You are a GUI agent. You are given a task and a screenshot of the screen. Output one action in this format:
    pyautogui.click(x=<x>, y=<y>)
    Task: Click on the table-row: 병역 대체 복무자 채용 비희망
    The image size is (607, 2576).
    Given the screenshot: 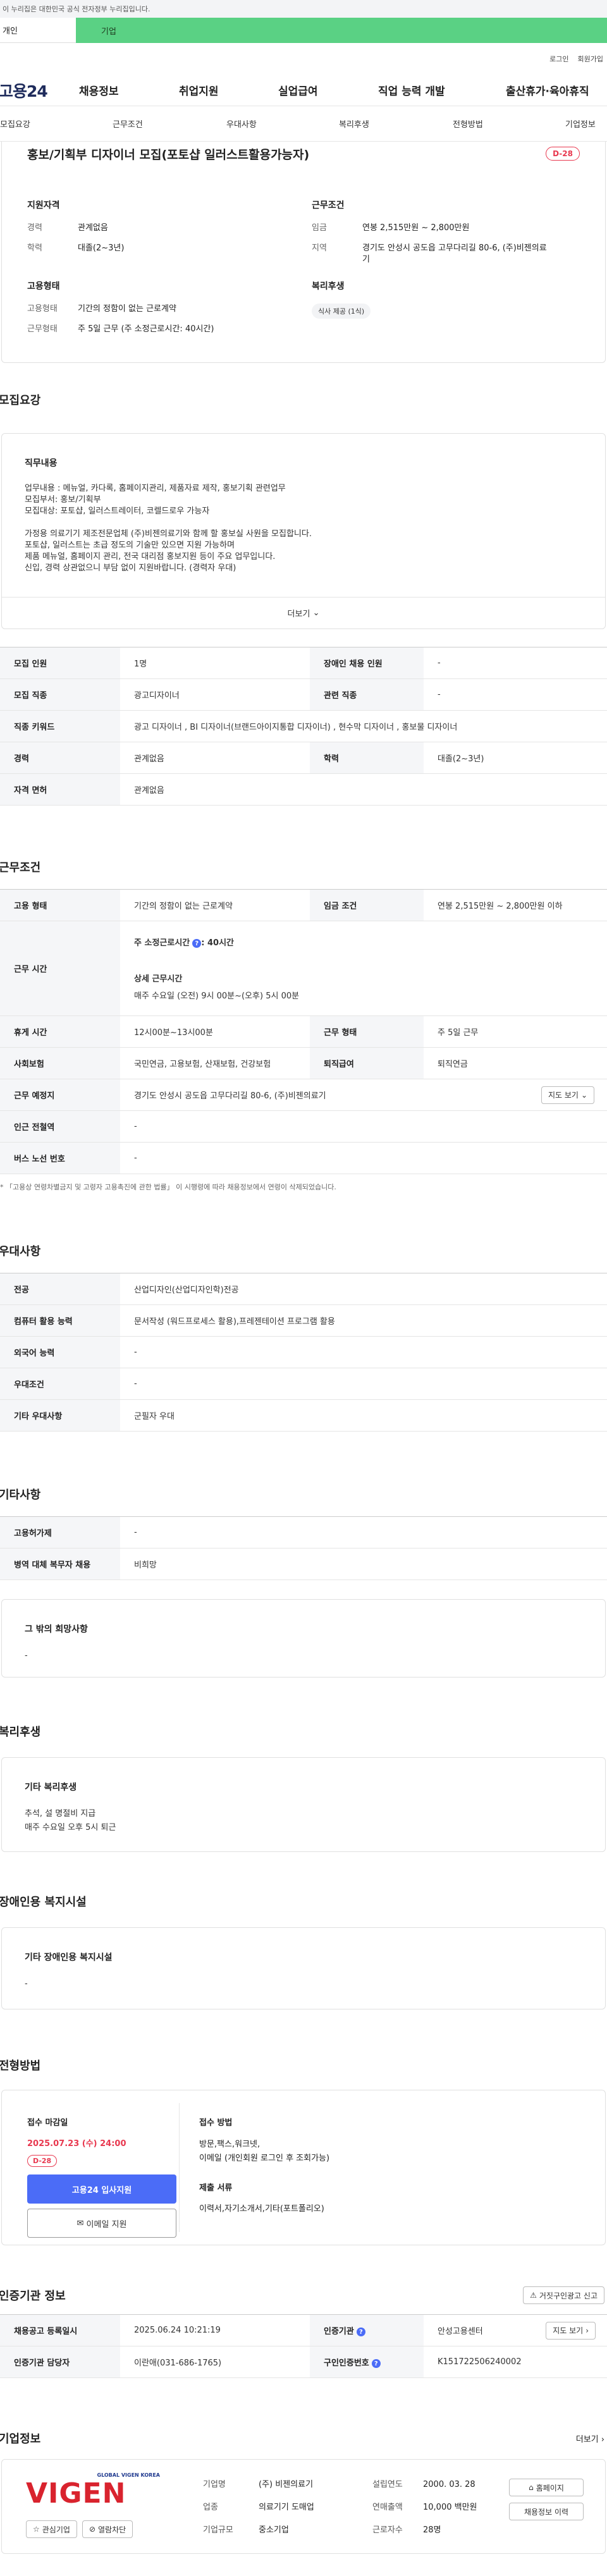 What is the action you would take?
    pyautogui.click(x=303, y=1564)
    